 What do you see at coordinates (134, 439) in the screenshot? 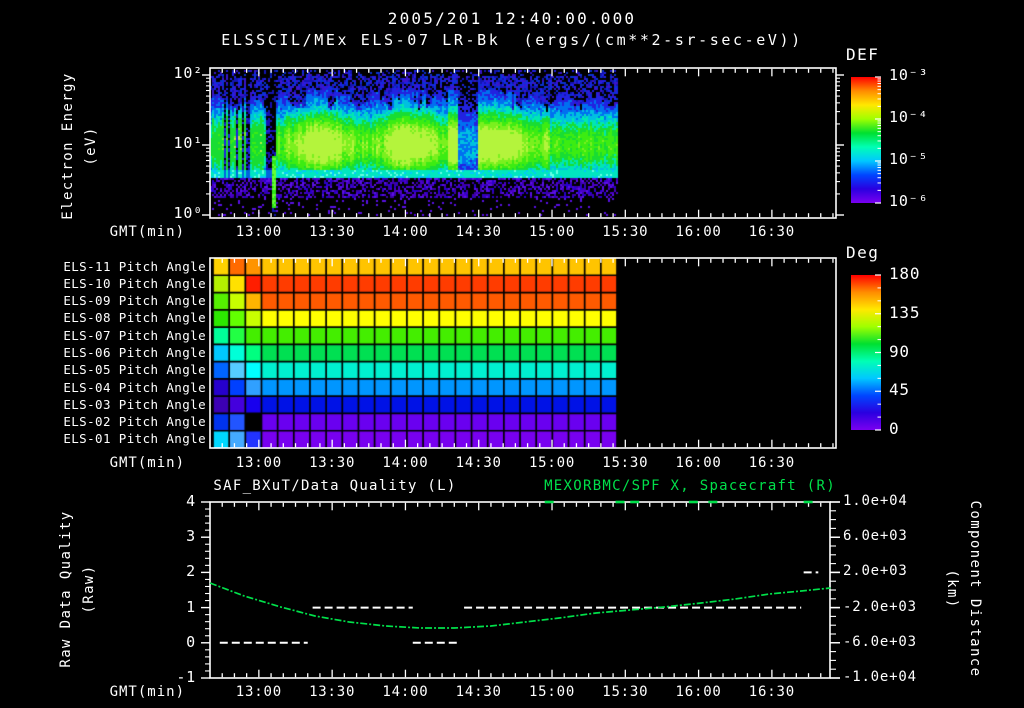
I see `pitch-row-label: ELS-01 Pitch Angle` at bounding box center [134, 439].